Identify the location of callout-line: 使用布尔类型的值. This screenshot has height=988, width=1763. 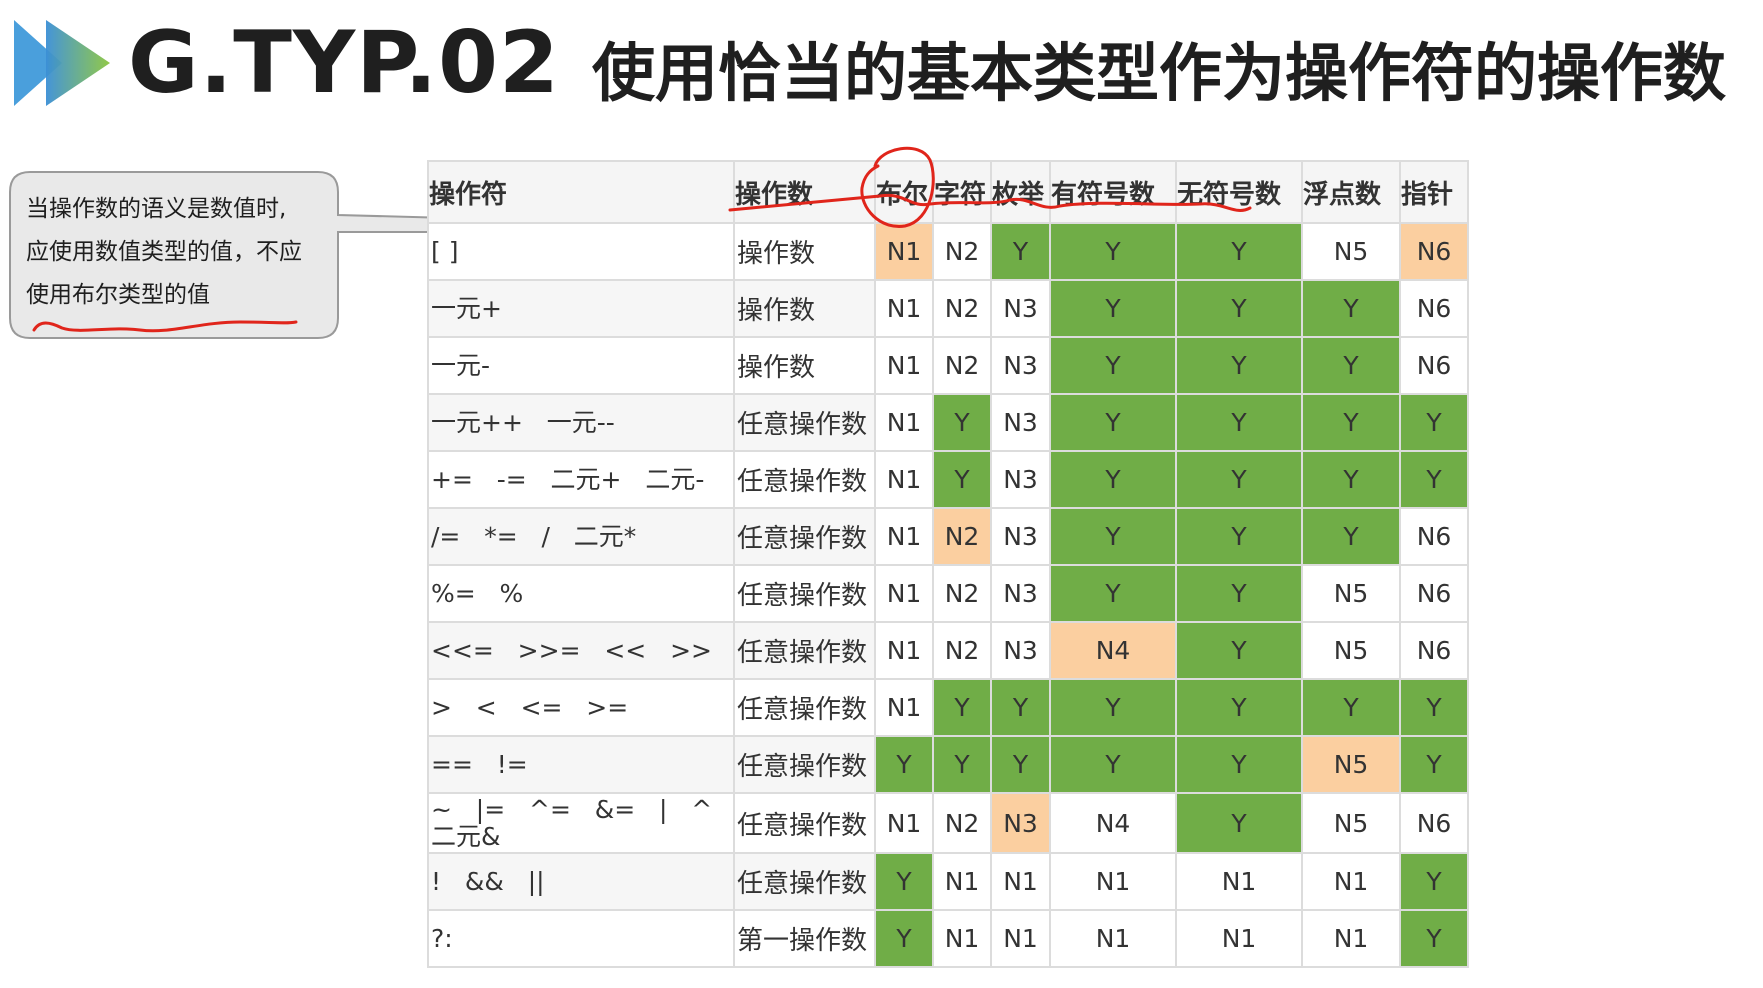
(118, 295).